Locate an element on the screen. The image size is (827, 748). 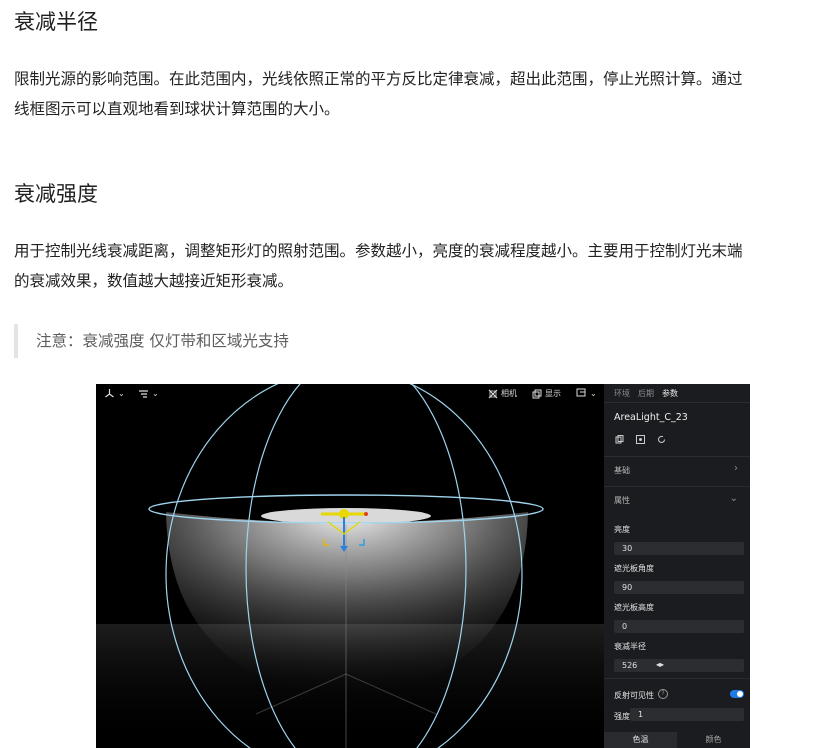
tab-params: 参数 is located at coordinates (670, 393).